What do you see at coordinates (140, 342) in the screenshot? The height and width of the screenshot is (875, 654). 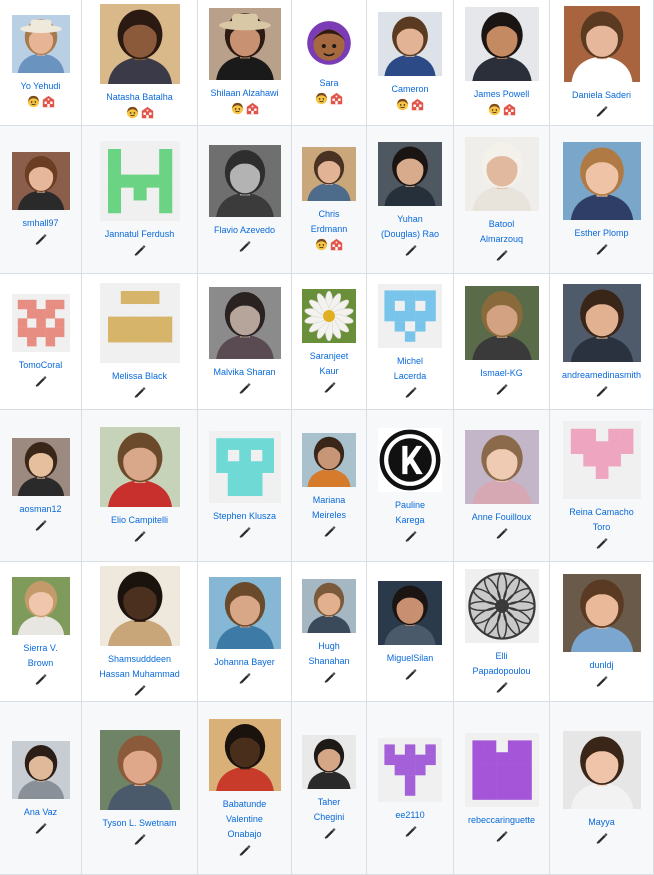 I see `contributor-cell: Melissa Black` at bounding box center [140, 342].